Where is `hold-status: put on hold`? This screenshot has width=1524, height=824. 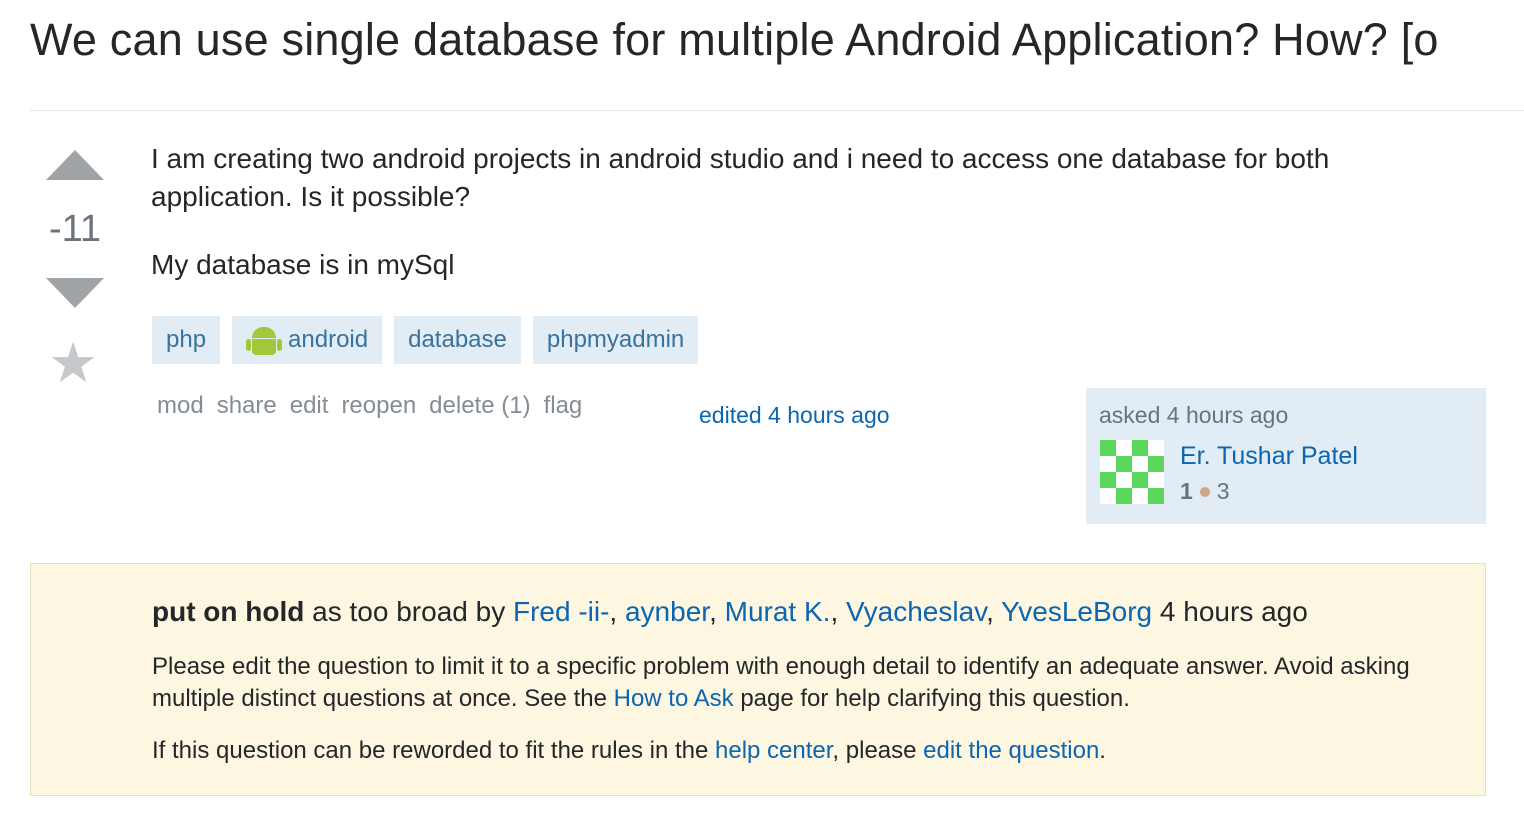 hold-status: put on hold is located at coordinates (228, 611).